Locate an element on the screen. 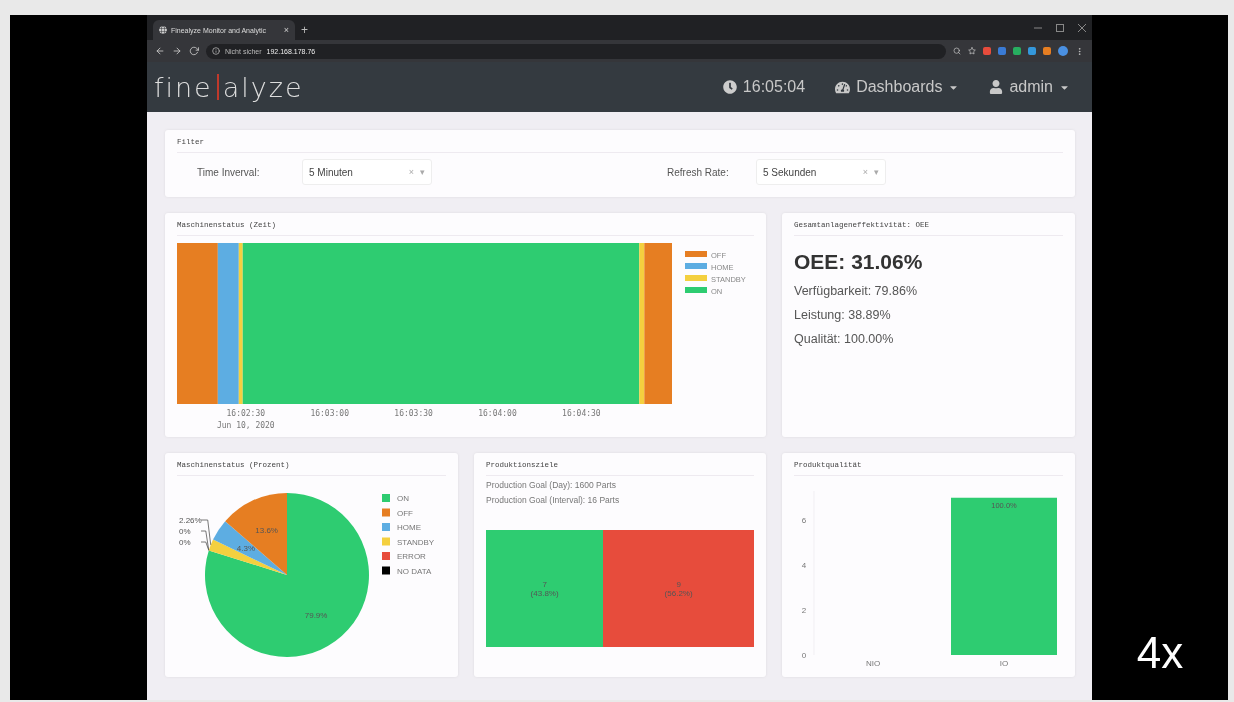 This screenshot has width=1234, height=702. oee-value: OEE: 31.06% is located at coordinates (859, 262).